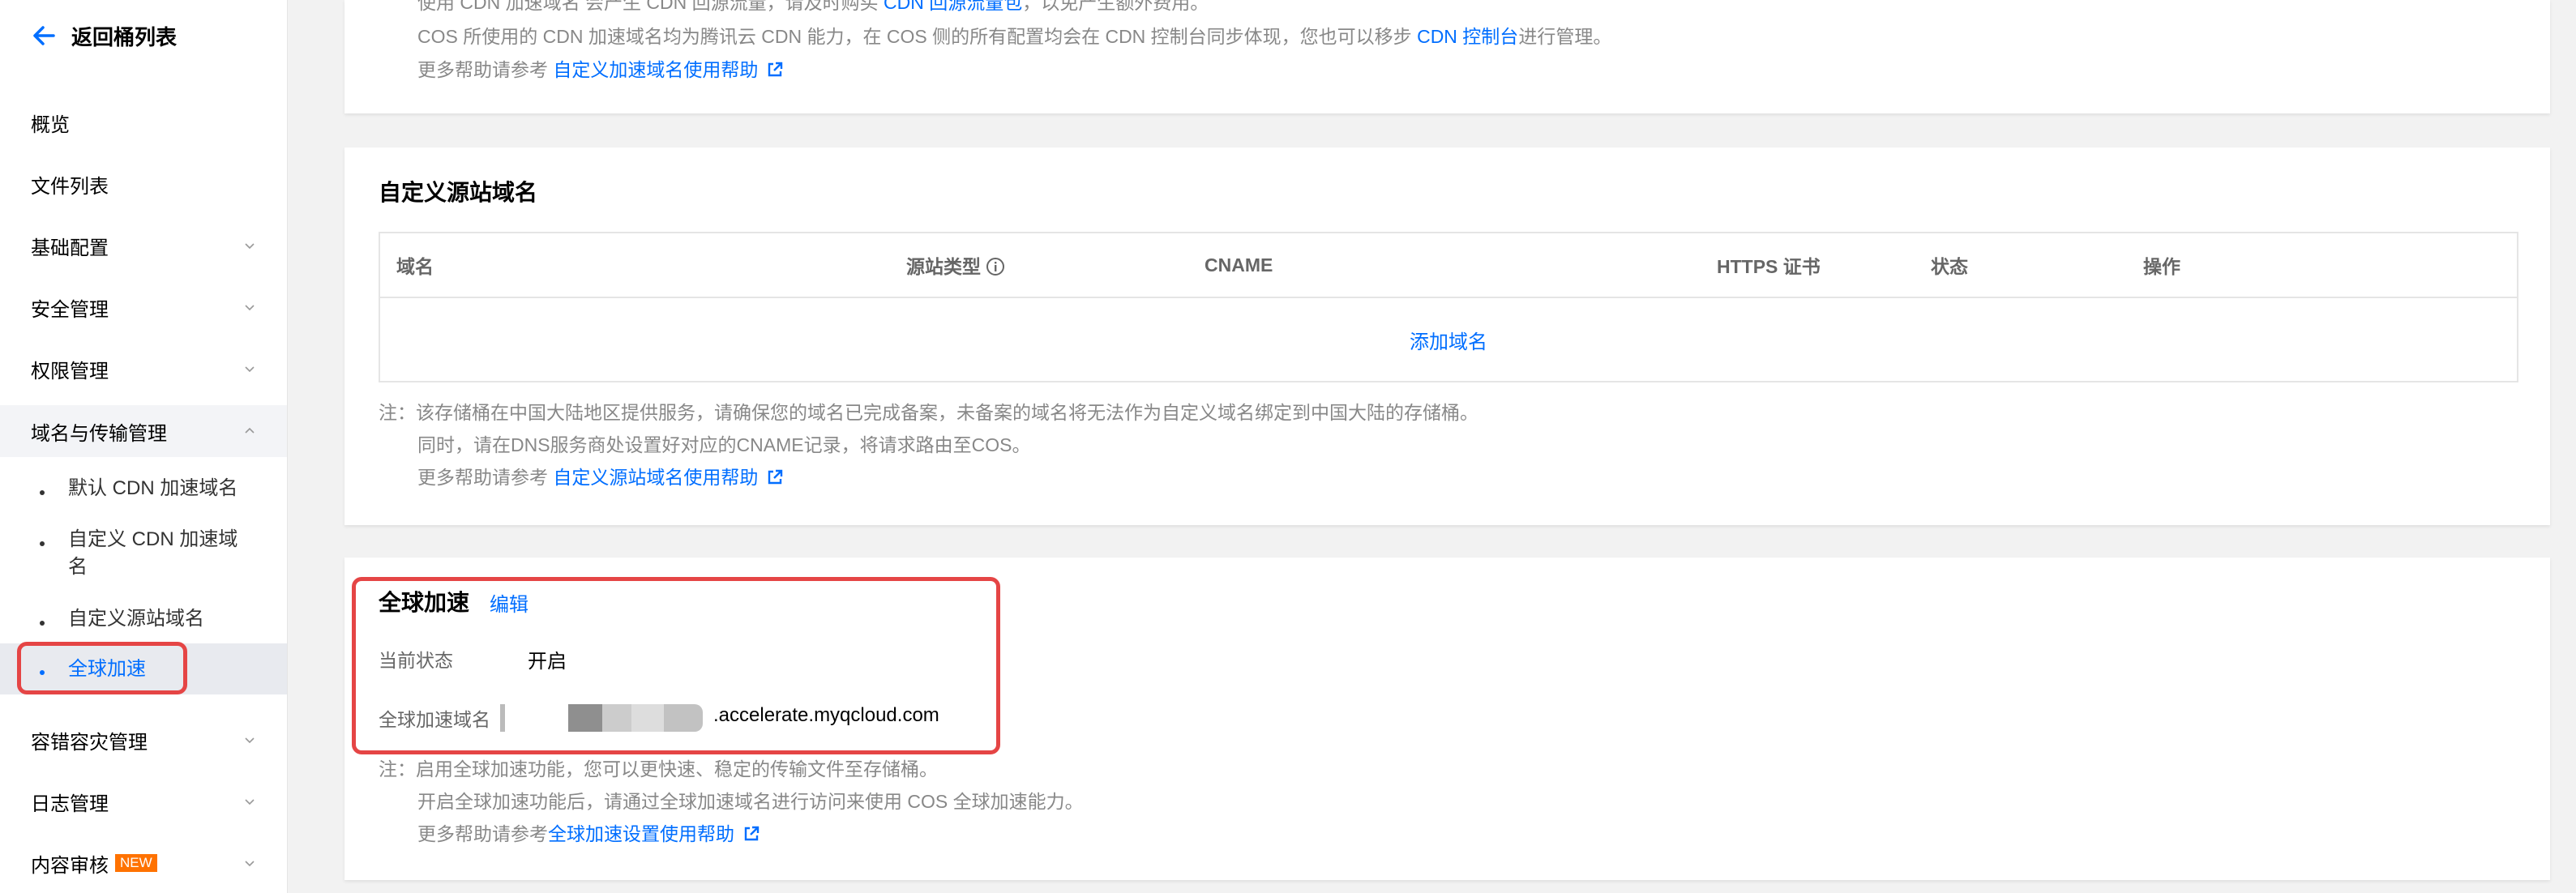 The height and width of the screenshot is (893, 2576). Describe the element at coordinates (458, 192) in the screenshot. I see `section-title: 自定义源站域名` at that location.